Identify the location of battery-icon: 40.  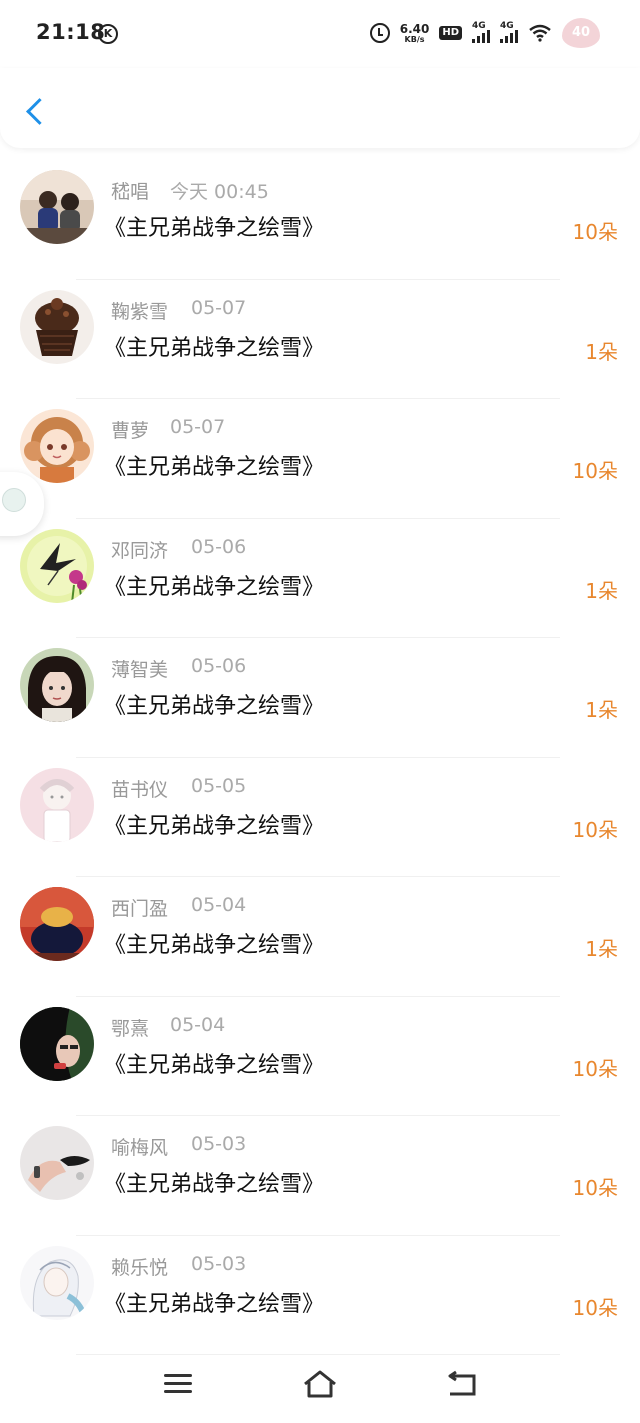
(581, 33).